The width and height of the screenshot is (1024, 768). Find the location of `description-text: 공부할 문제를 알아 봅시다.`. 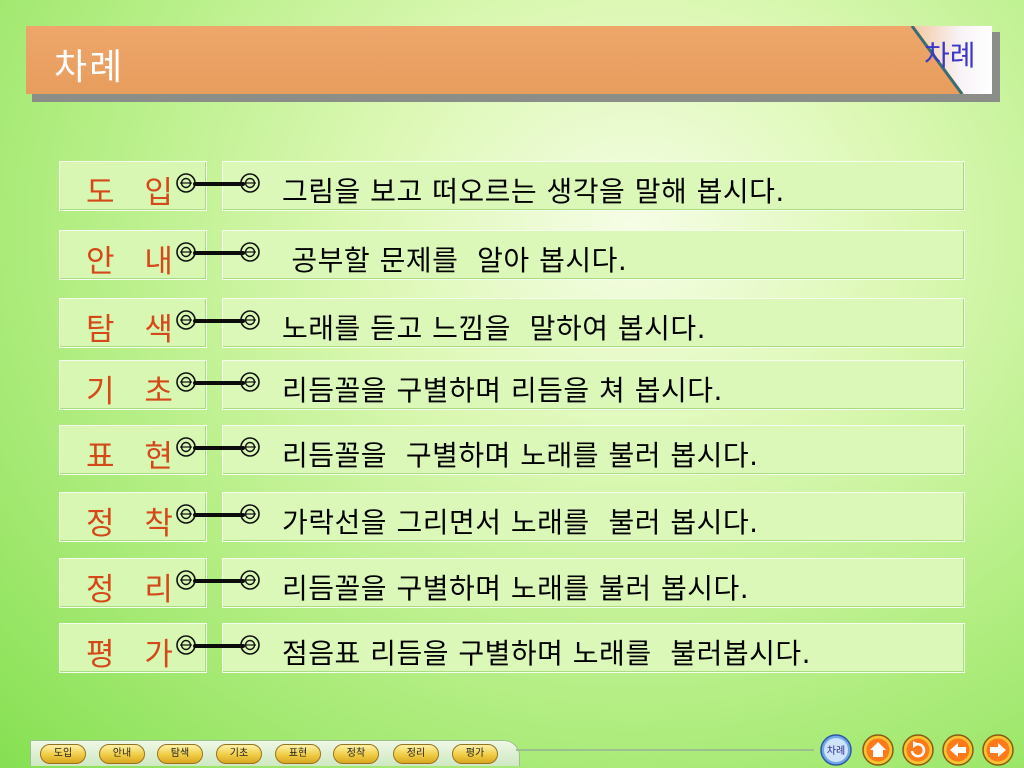

description-text: 공부할 문제를 알아 봅시다. is located at coordinates (455, 260).